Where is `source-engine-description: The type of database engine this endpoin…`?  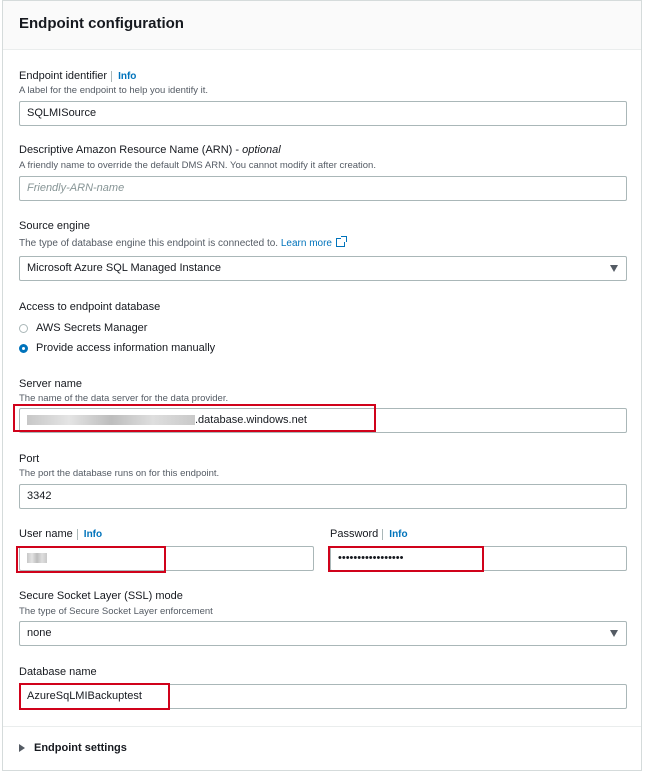
source-engine-description: The type of database engine this endpoin… is located at coordinates (183, 242).